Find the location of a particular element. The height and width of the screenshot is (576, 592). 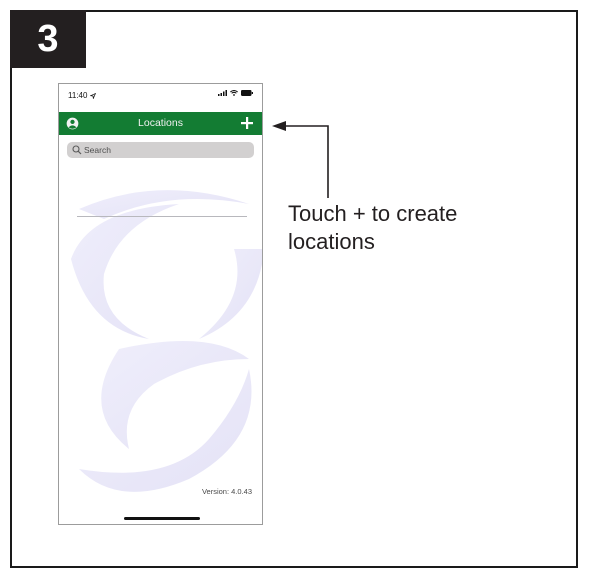

add-location-button is located at coordinates (247, 123).